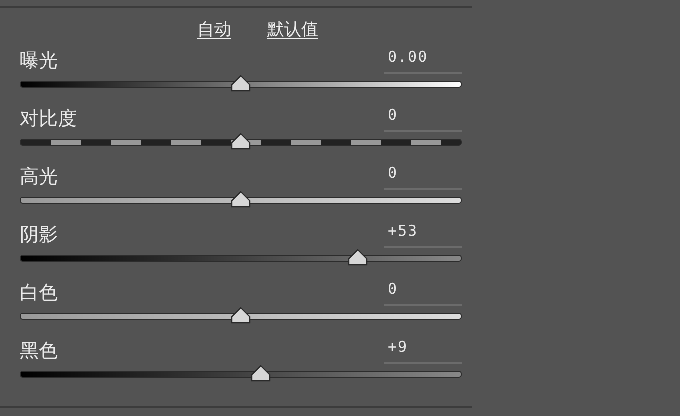  Describe the element at coordinates (293, 28) in the screenshot. I see `link: 默认值` at that location.